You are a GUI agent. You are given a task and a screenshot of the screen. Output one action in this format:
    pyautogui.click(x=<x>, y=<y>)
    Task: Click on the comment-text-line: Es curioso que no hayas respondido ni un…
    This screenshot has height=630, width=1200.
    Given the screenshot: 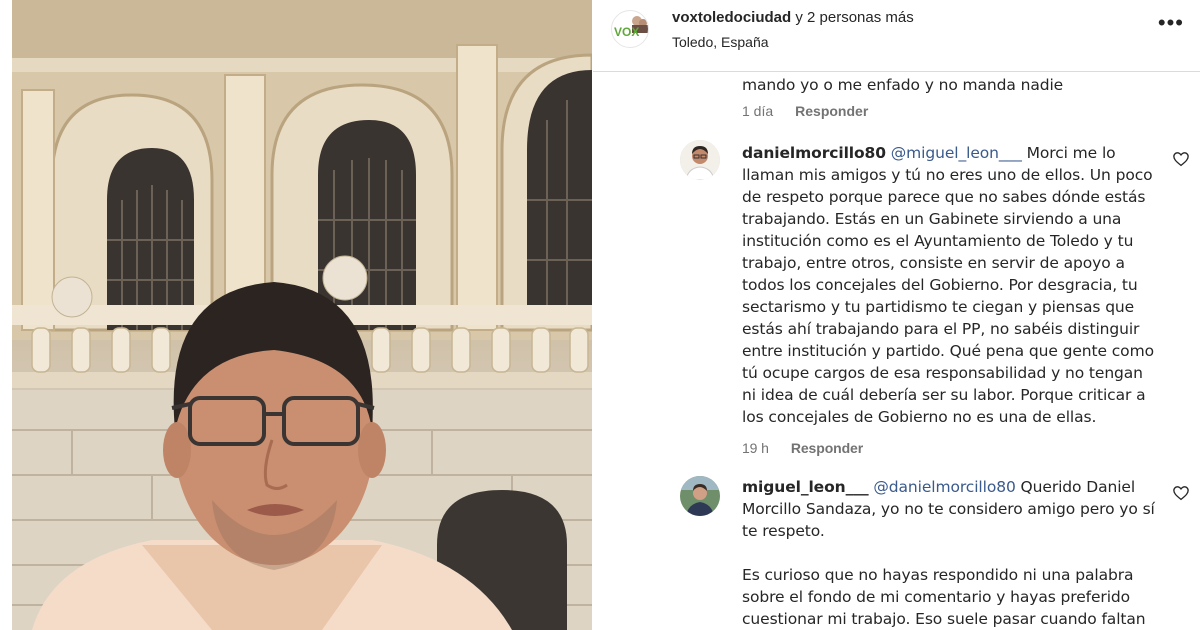 What is the action you would take?
    pyautogui.click(x=938, y=575)
    